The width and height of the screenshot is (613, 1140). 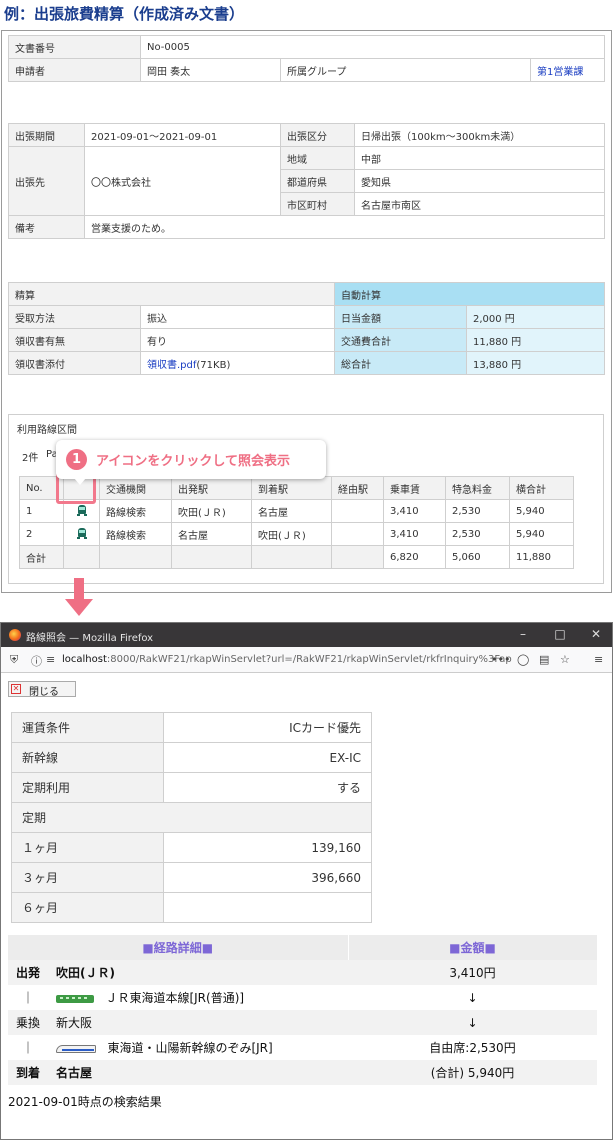 What do you see at coordinates (27, 998) in the screenshot?
I see `segment-bar: ｜` at bounding box center [27, 998].